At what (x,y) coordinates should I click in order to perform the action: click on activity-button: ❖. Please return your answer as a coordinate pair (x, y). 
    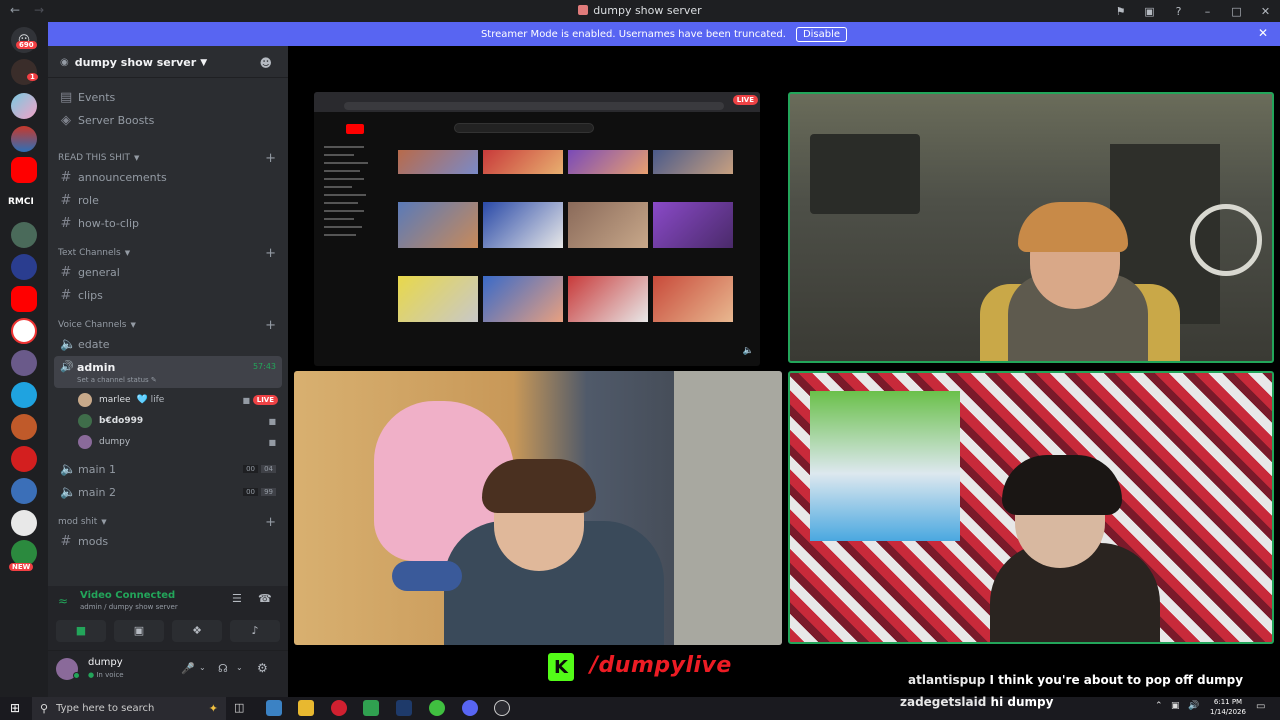
    Looking at the image, I should click on (197, 631).